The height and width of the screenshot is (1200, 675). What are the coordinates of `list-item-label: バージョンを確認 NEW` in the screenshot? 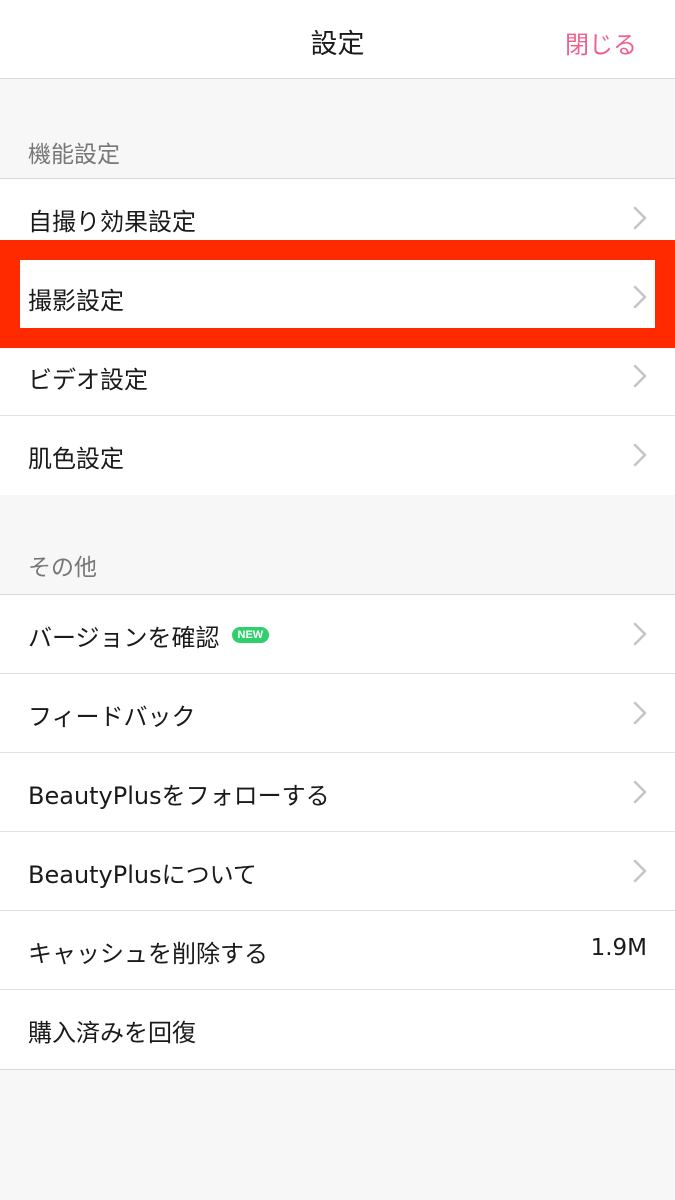 It's located at (149, 635).